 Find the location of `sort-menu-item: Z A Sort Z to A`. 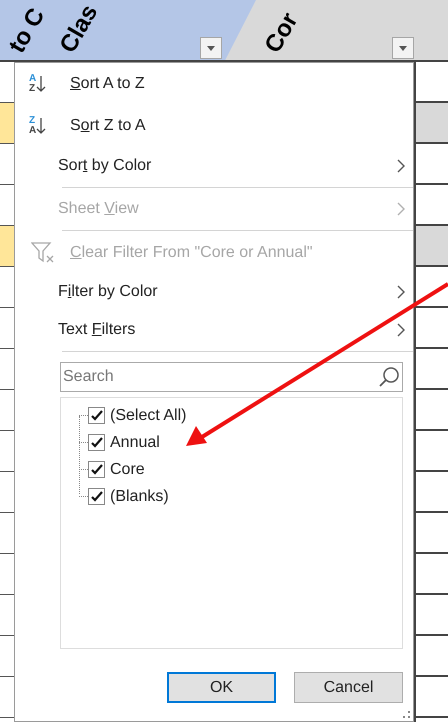

sort-menu-item: Z A Sort Z to A is located at coordinates (214, 126).